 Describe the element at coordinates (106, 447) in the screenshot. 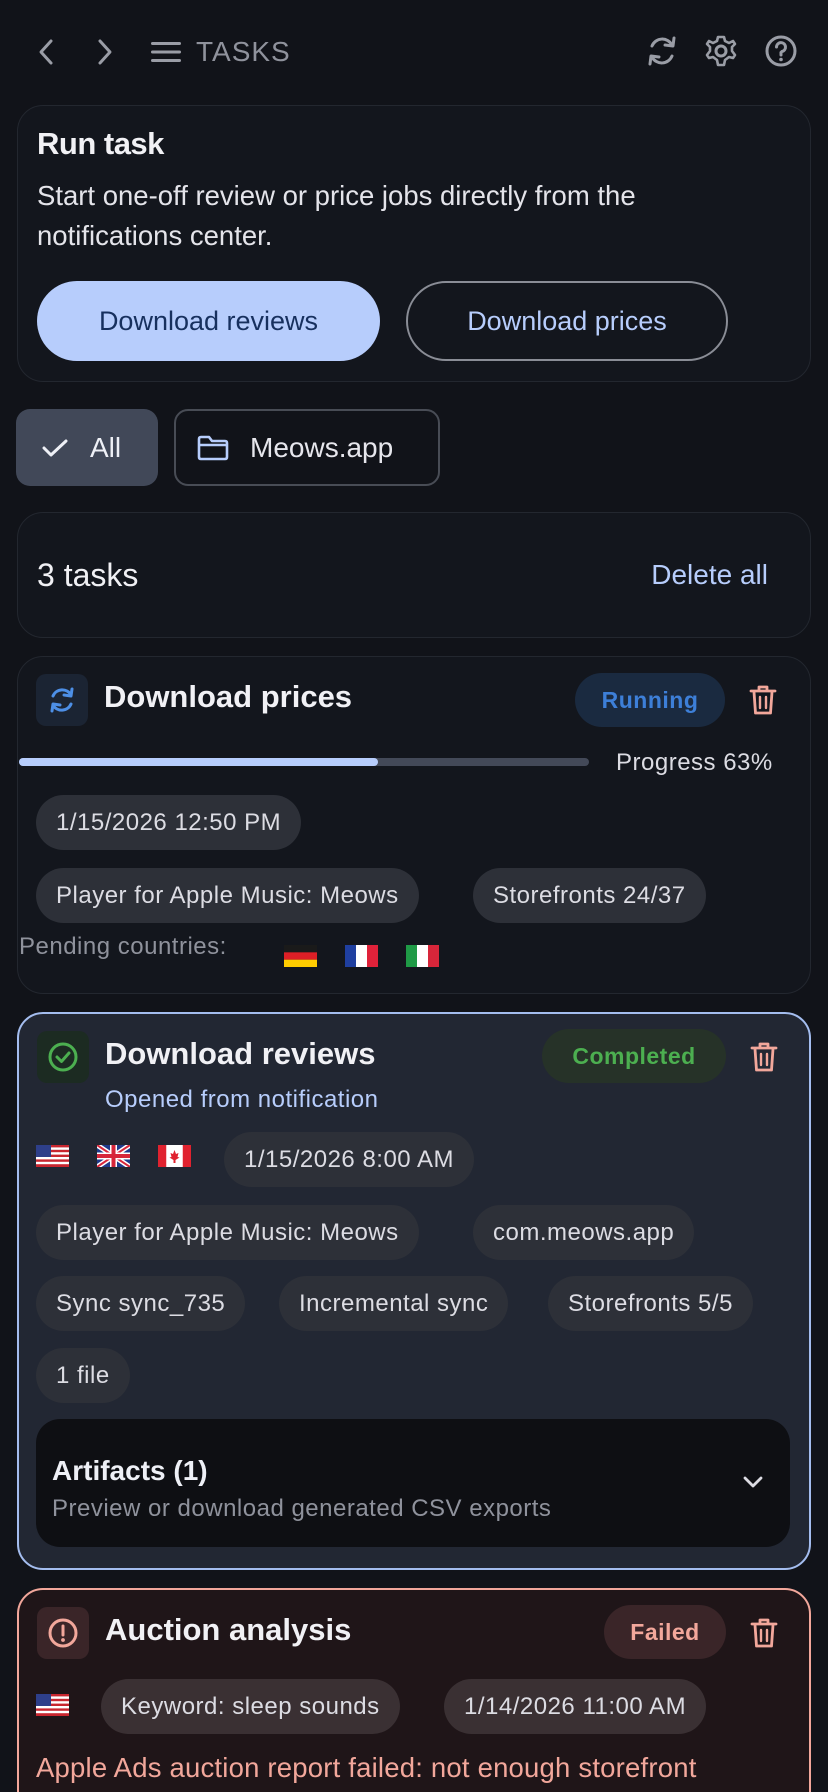

I see `filter-chip-all-label: All` at that location.